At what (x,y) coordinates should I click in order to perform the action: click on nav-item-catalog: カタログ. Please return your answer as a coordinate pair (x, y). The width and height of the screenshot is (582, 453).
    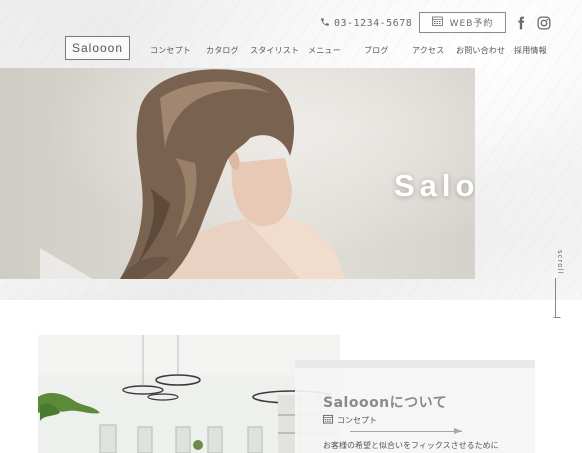
    Looking at the image, I should click on (222, 50).